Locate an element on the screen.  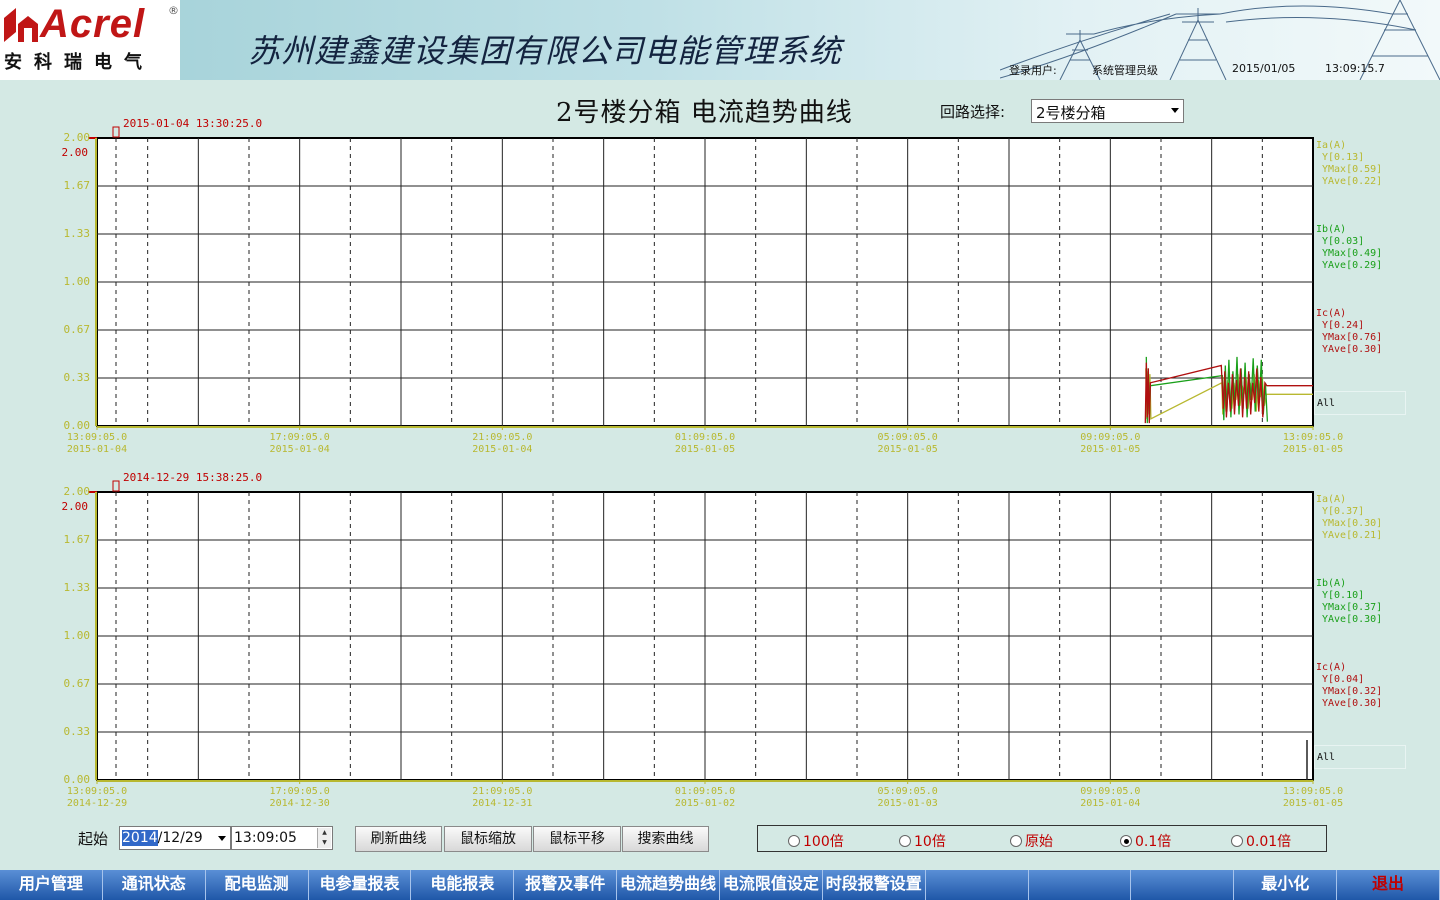
y-tick-label: 1.67 is located at coordinates (77, 185).